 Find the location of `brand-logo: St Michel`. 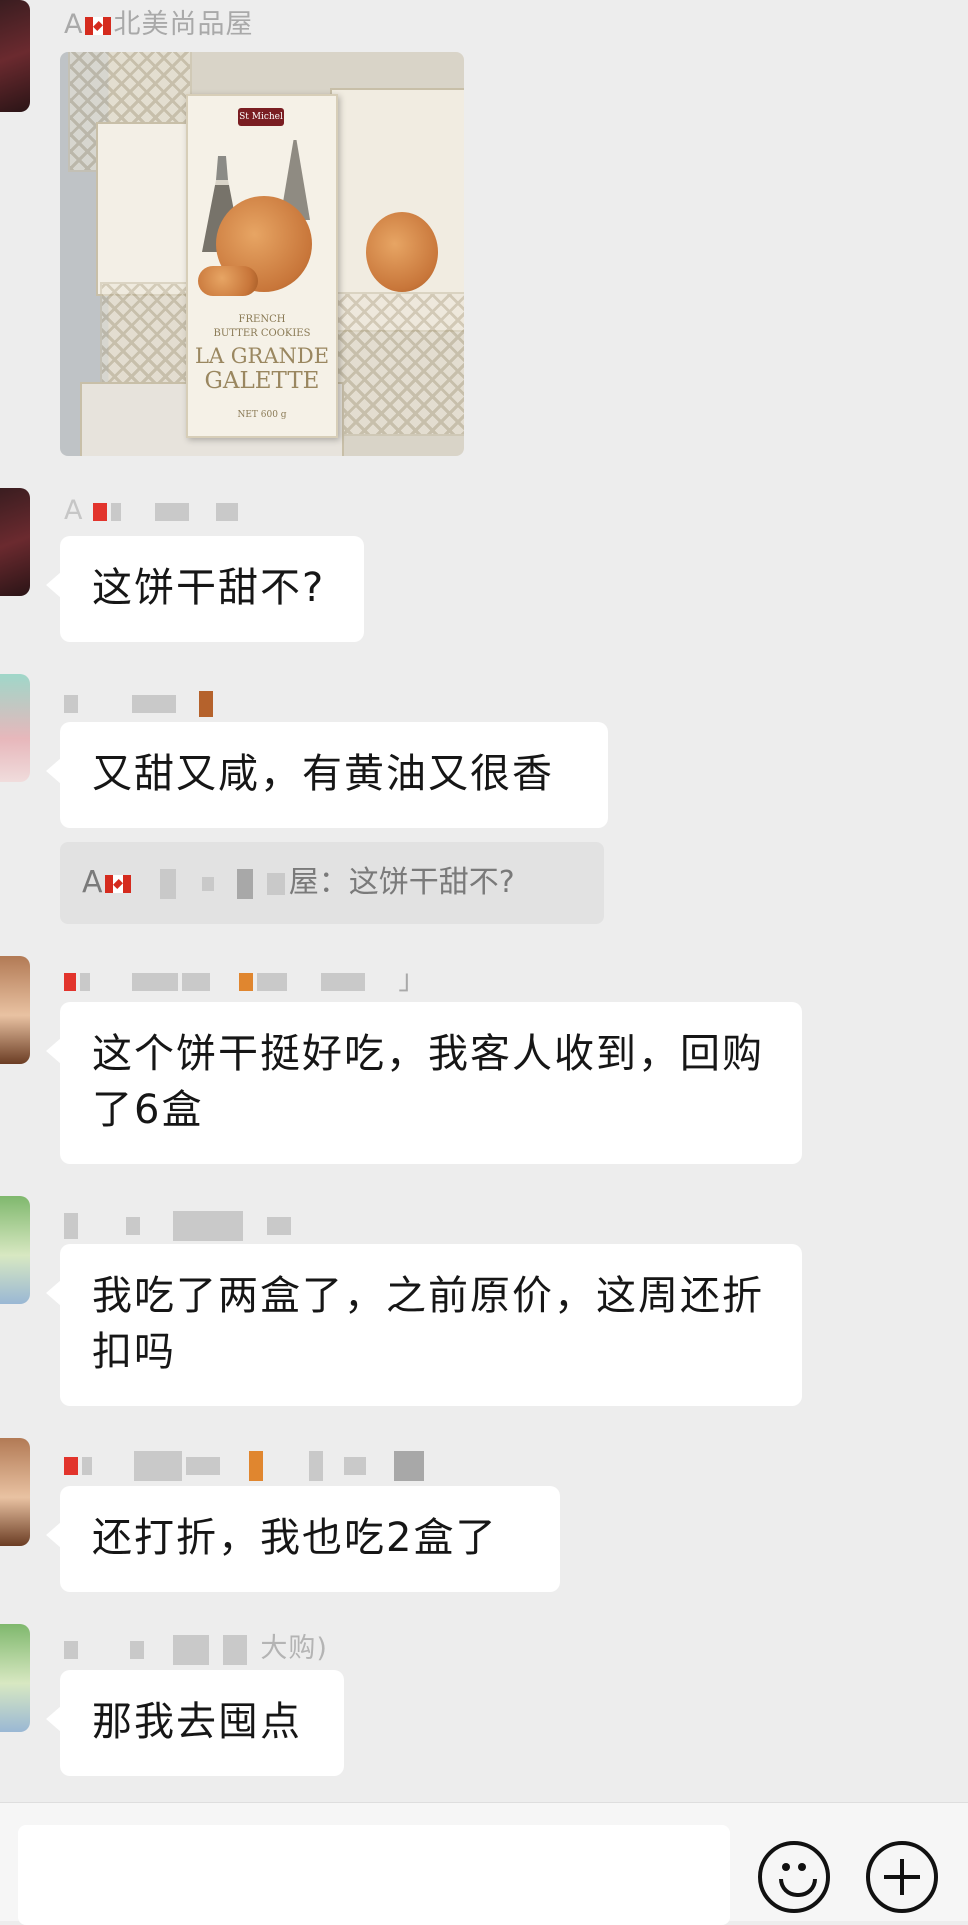

brand-logo: St Michel is located at coordinates (261, 117).